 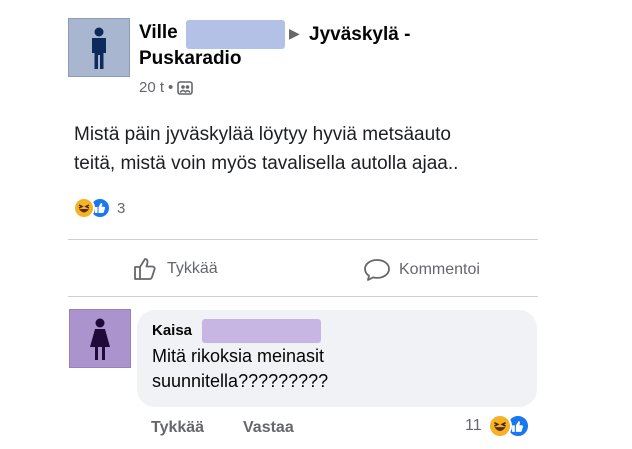 I want to click on author-surname-redacted, so click(x=235, y=34).